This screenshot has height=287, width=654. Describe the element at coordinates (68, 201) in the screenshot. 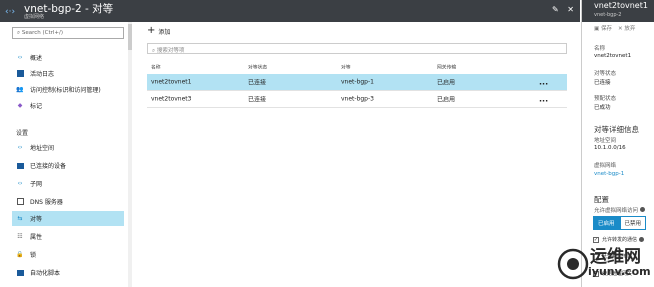

I see `menu-item-dns-servers: DNS 服务器` at that location.